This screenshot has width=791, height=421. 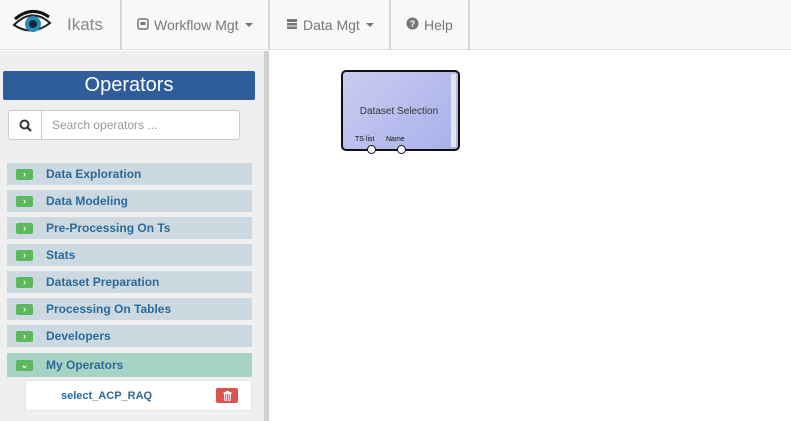 I want to click on category-data-modeling: › Data Modeling, so click(x=129, y=201).